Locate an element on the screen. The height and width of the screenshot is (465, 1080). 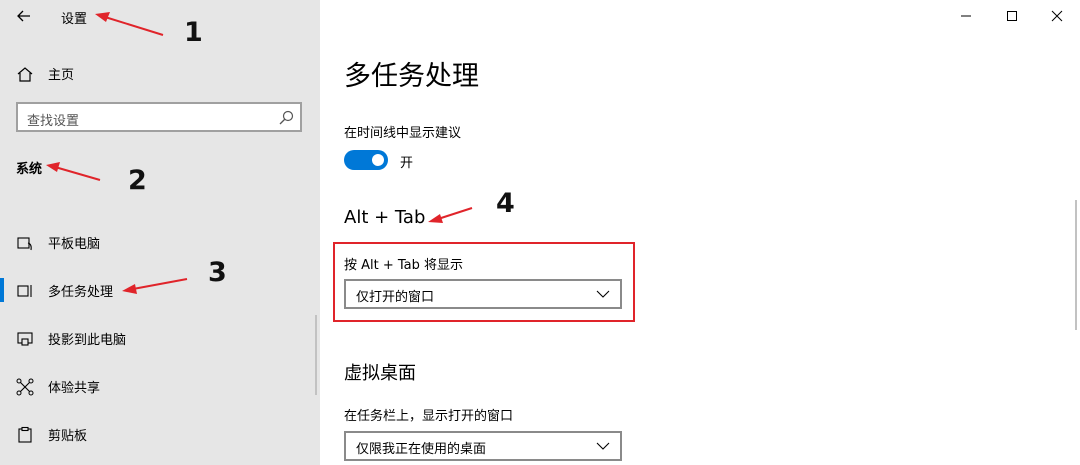
tablet-icon is located at coordinates (25, 243).